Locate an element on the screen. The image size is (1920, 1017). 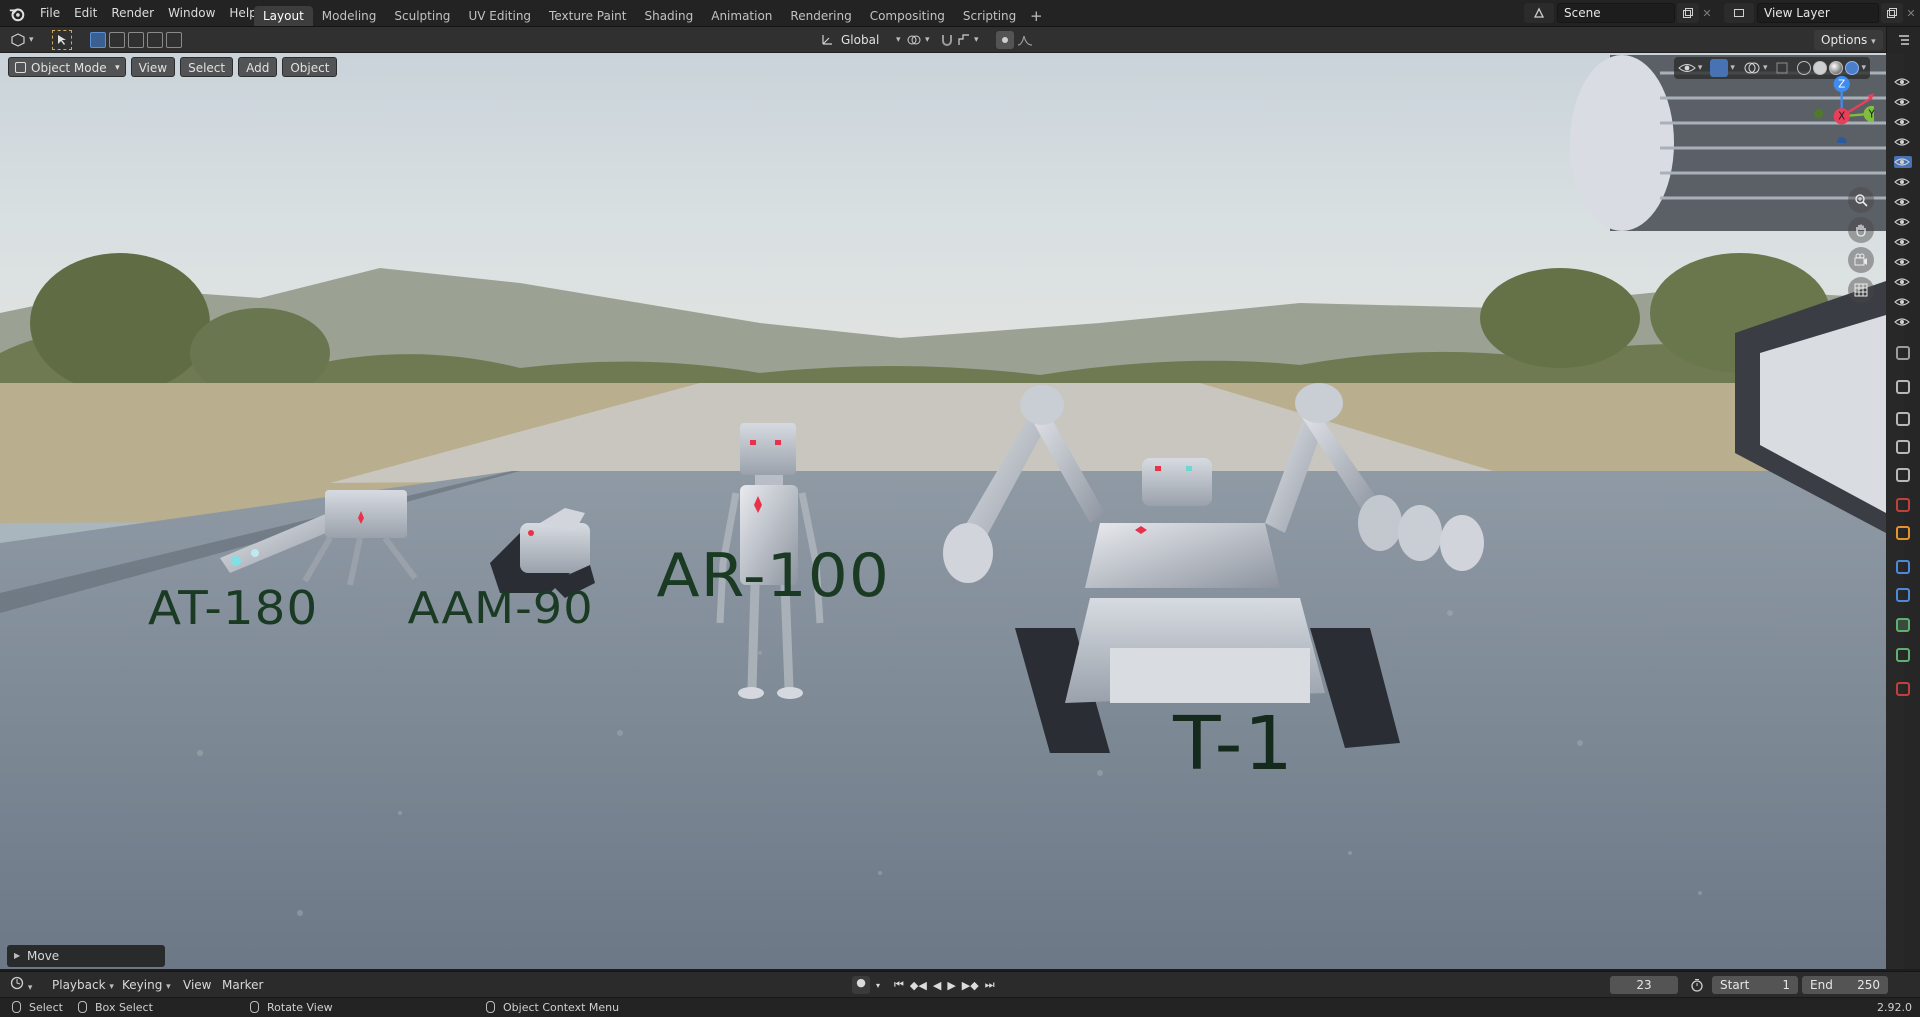
modifiers-tab-icon is located at coordinates (1903, 567).